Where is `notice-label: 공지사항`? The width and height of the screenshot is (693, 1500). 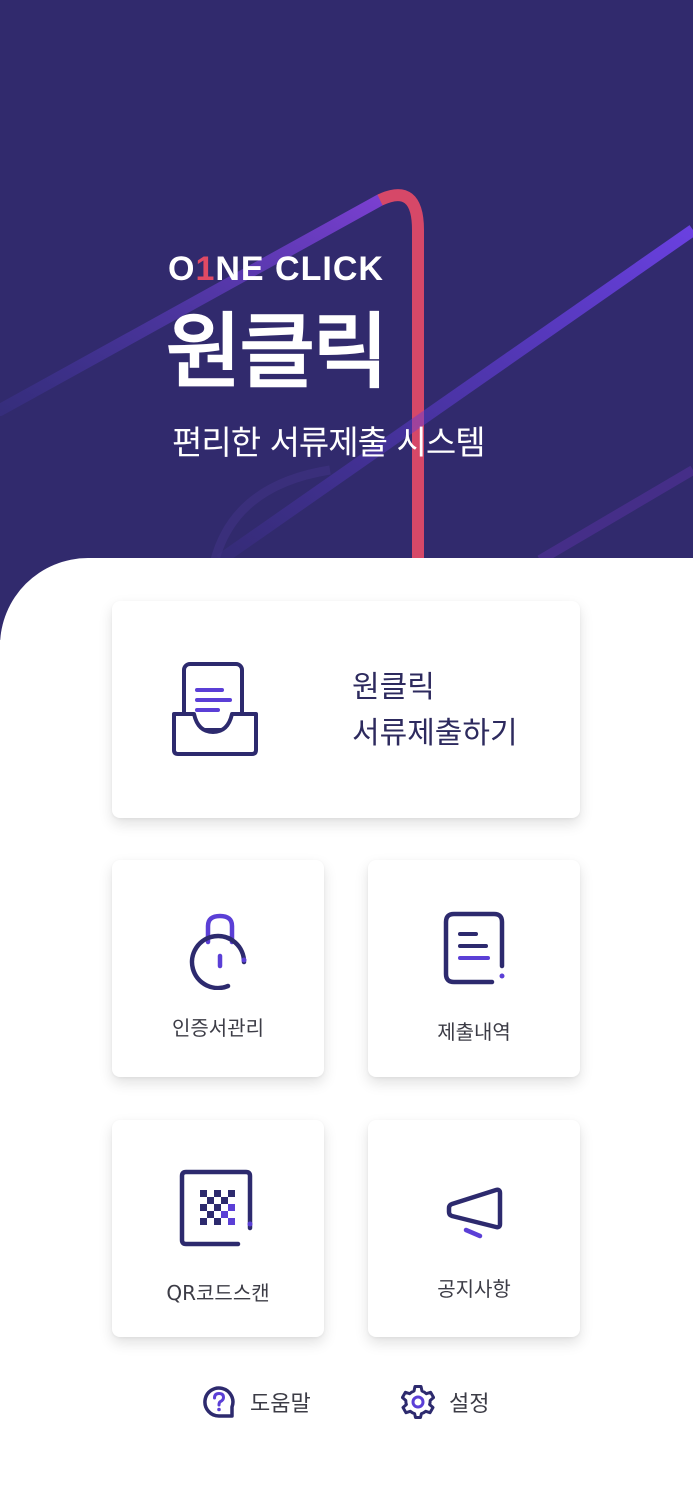 notice-label: 공지사항 is located at coordinates (474, 1289).